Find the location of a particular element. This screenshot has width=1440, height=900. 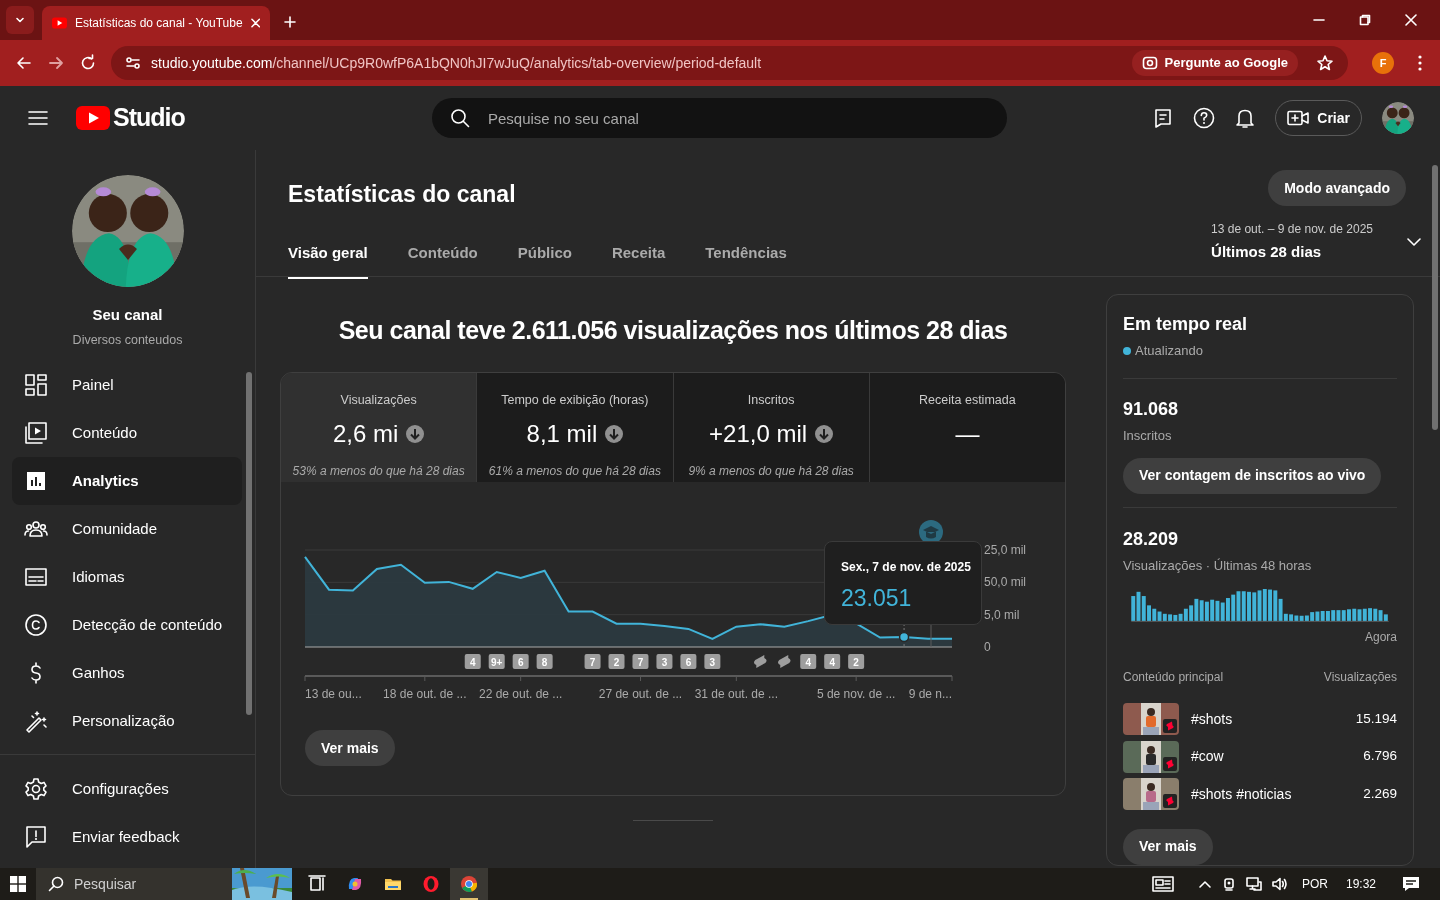

sidebar-item: Comunidade is located at coordinates (127, 529).